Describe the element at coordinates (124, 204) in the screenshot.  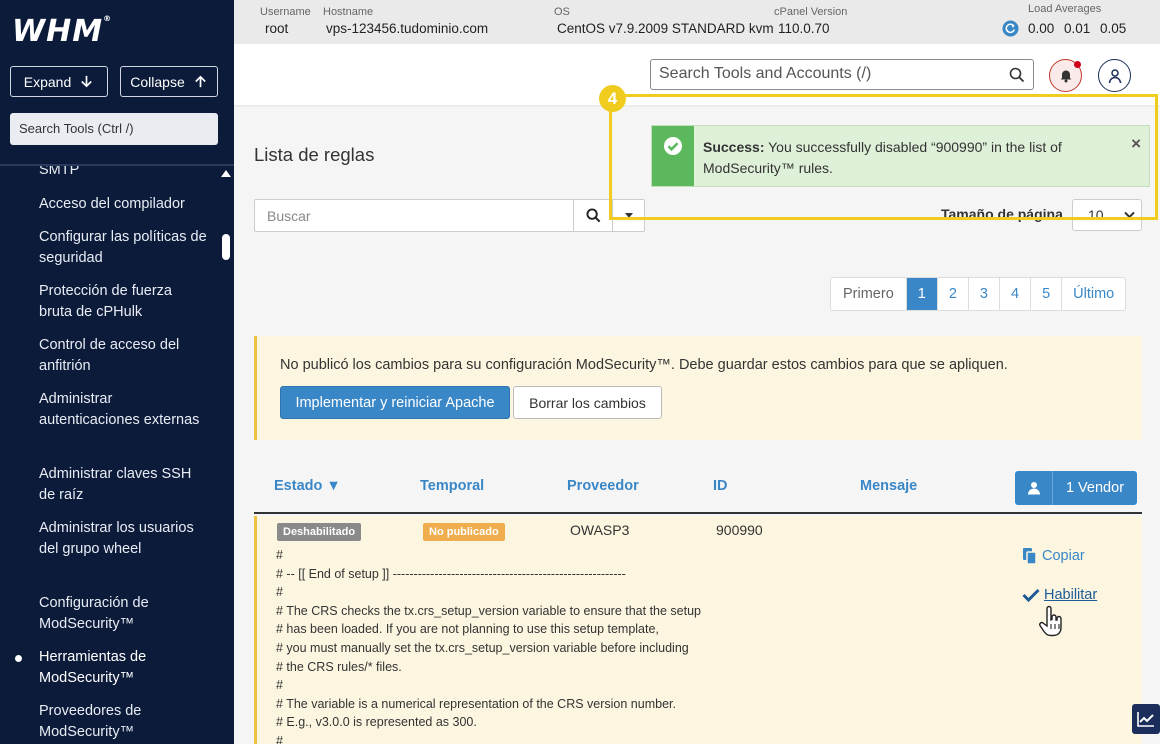
I see `sidebar-item-compiler-access: Acceso del compilador` at that location.